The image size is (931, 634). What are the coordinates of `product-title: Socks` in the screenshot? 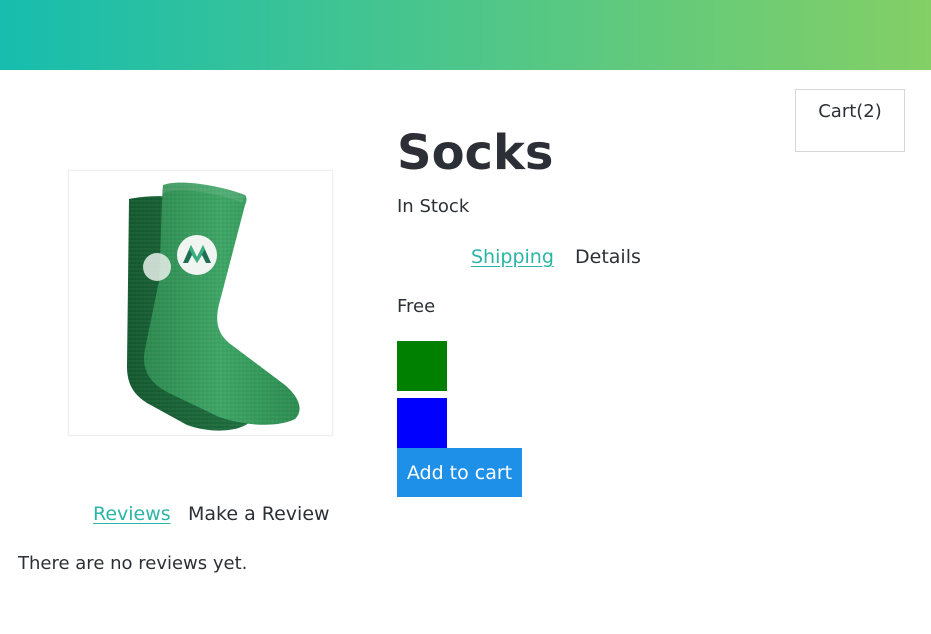 It's located at (475, 153).